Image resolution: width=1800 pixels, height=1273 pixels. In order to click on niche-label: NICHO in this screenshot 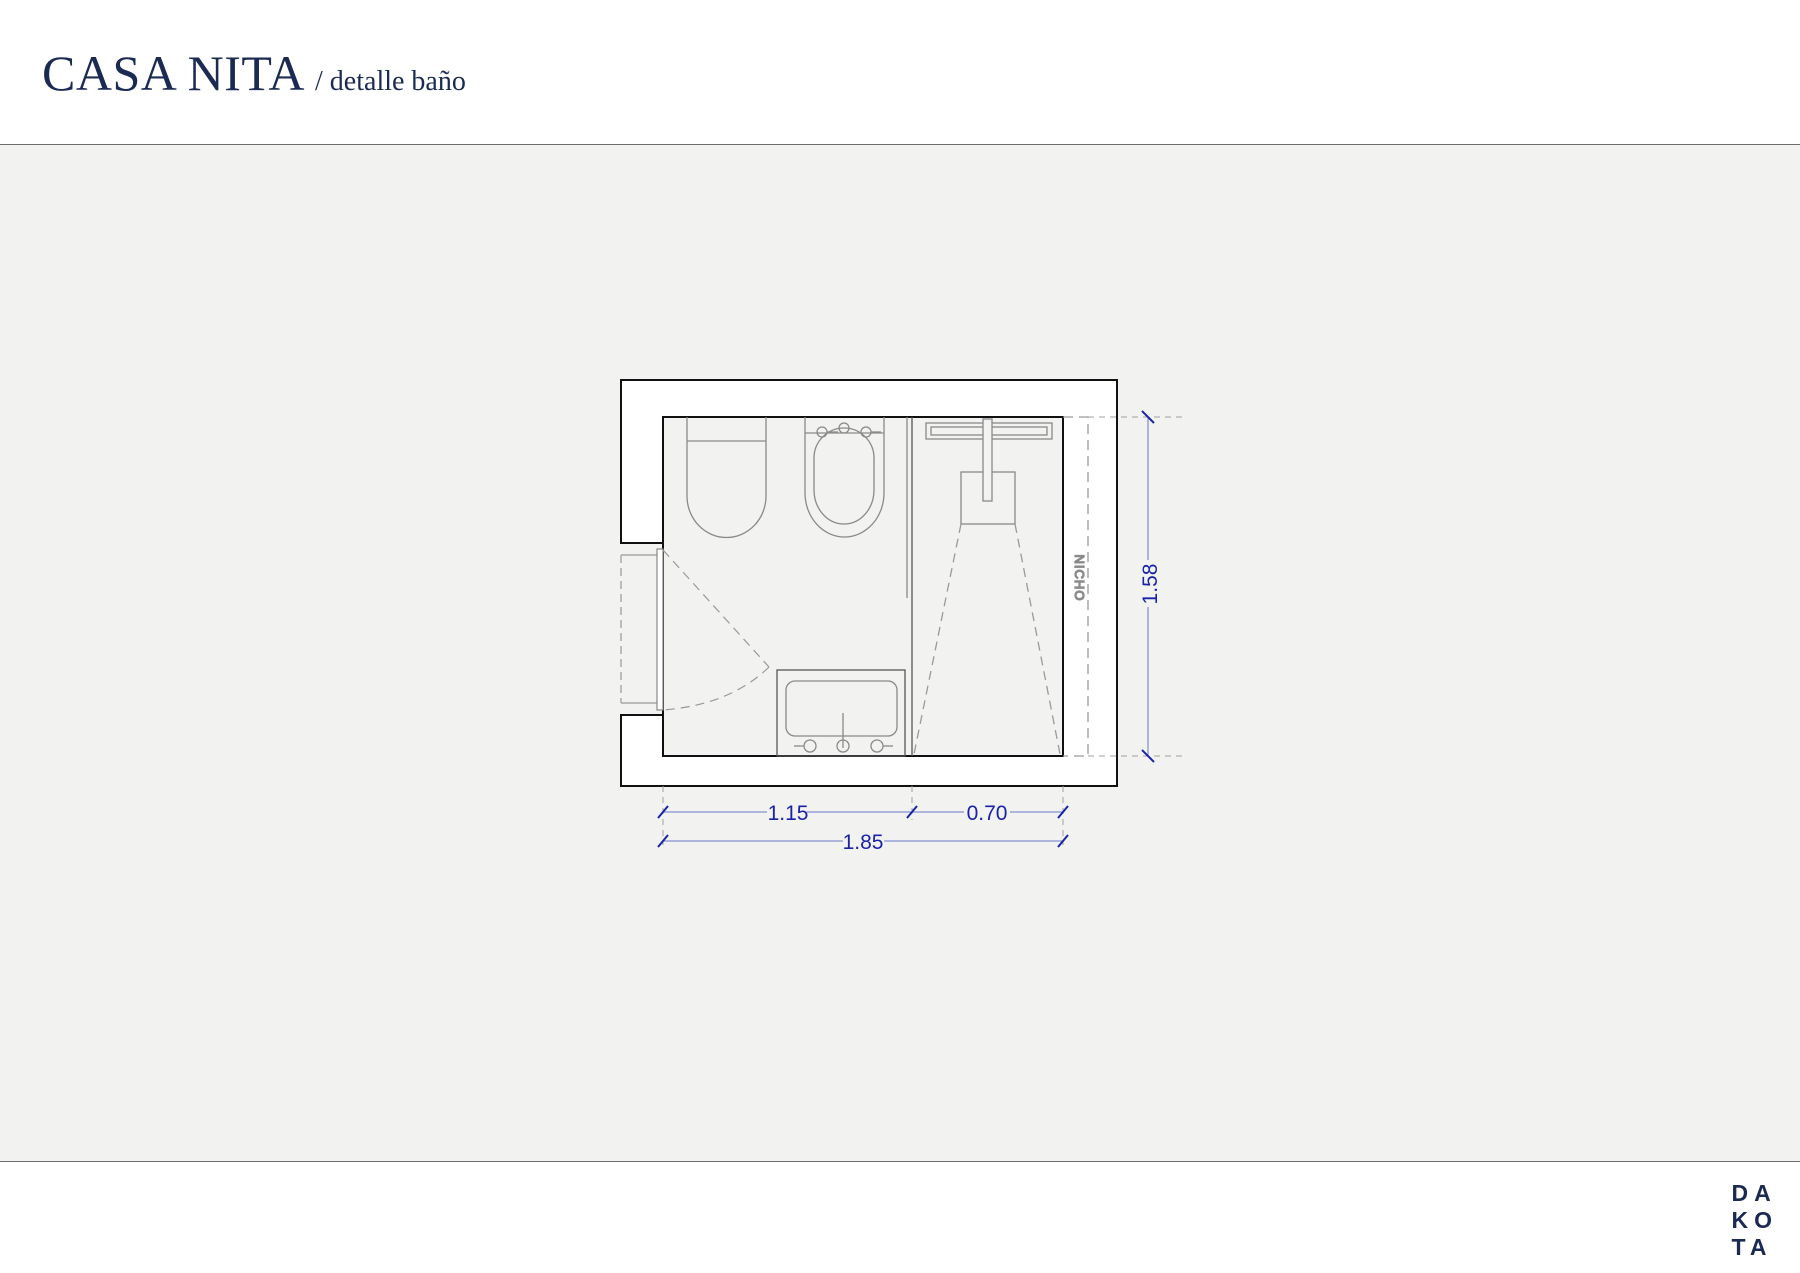, I will do `click(1079, 578)`.